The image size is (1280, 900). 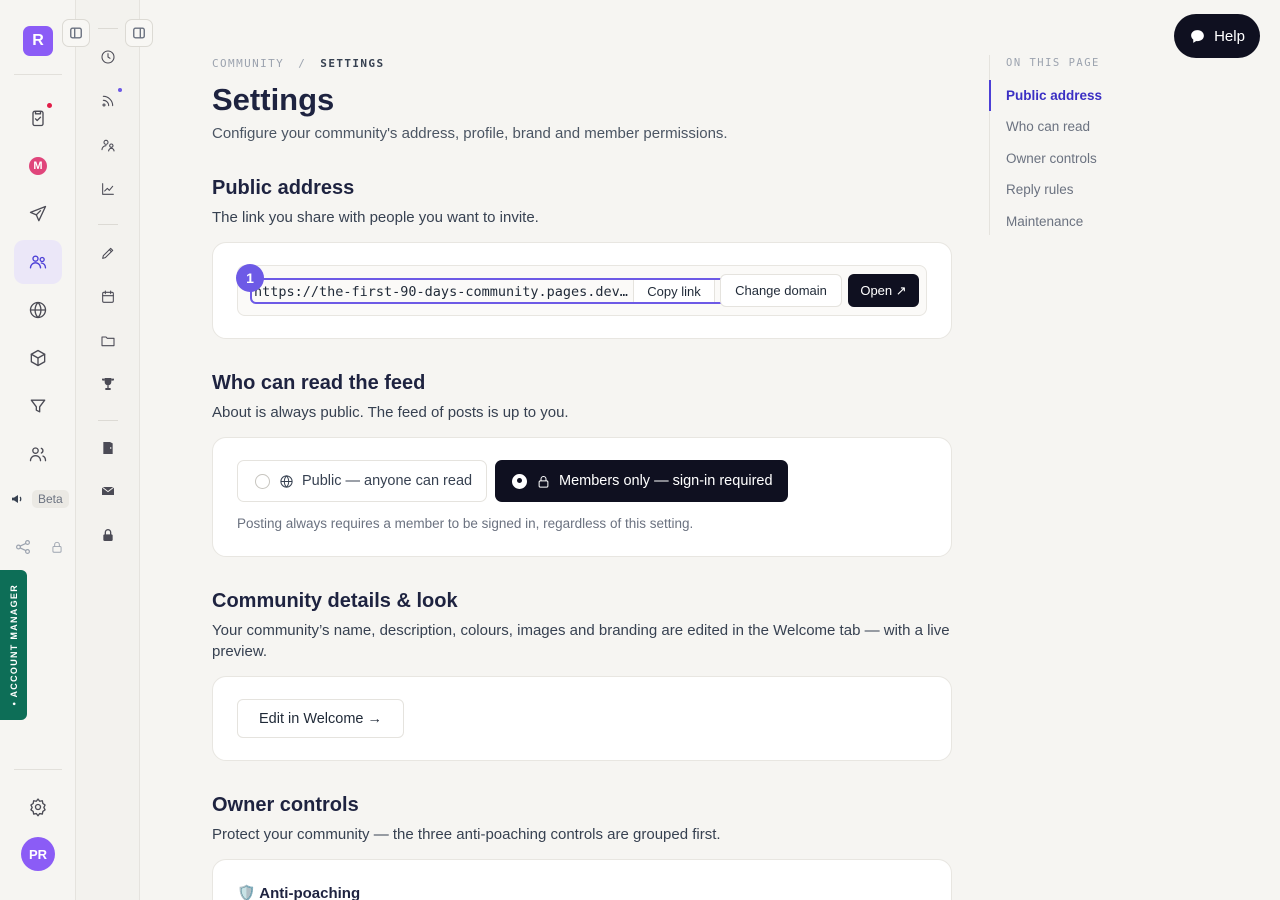 I want to click on share-icon, so click(x=23, y=547).